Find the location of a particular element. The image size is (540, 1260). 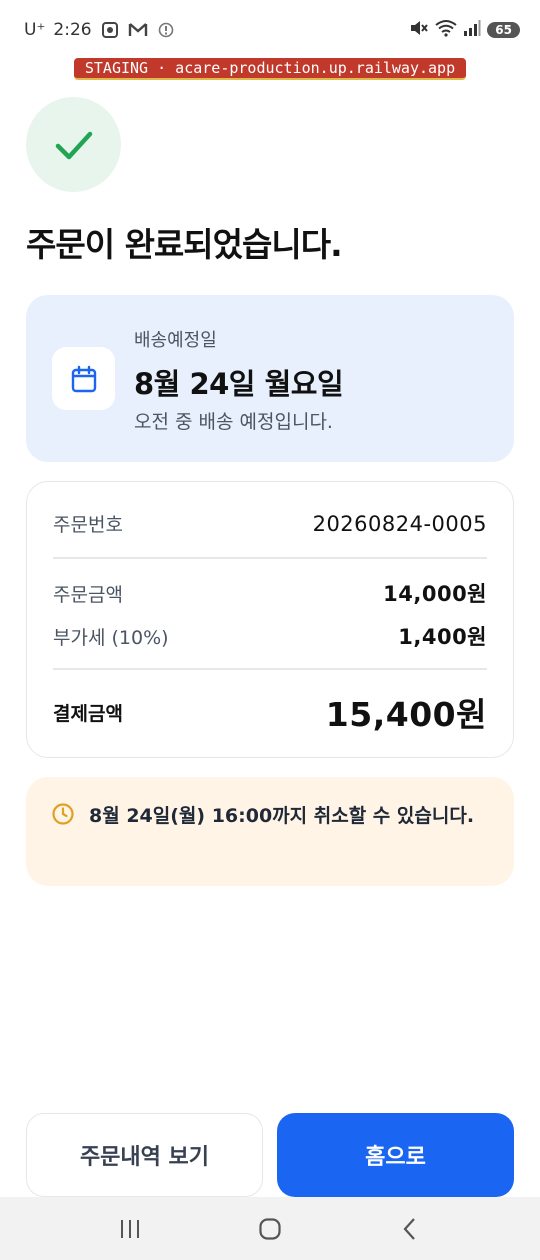

cancel-deadline-text: 8월 24일(월) 16:00까지 취소할 수 있습니다. is located at coordinates (282, 816).